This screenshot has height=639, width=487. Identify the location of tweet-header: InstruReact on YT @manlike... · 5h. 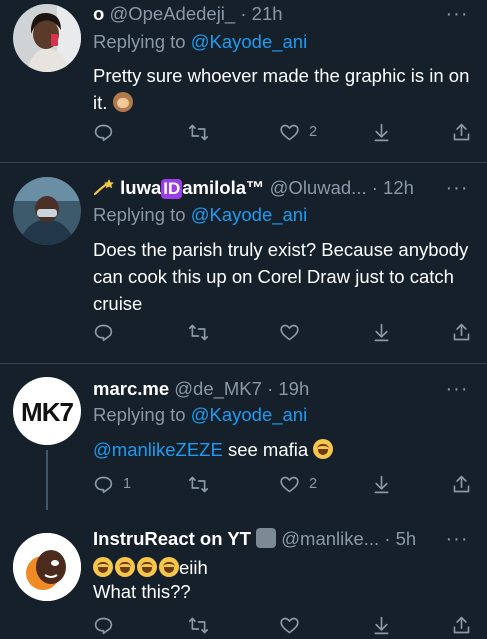
(260, 539).